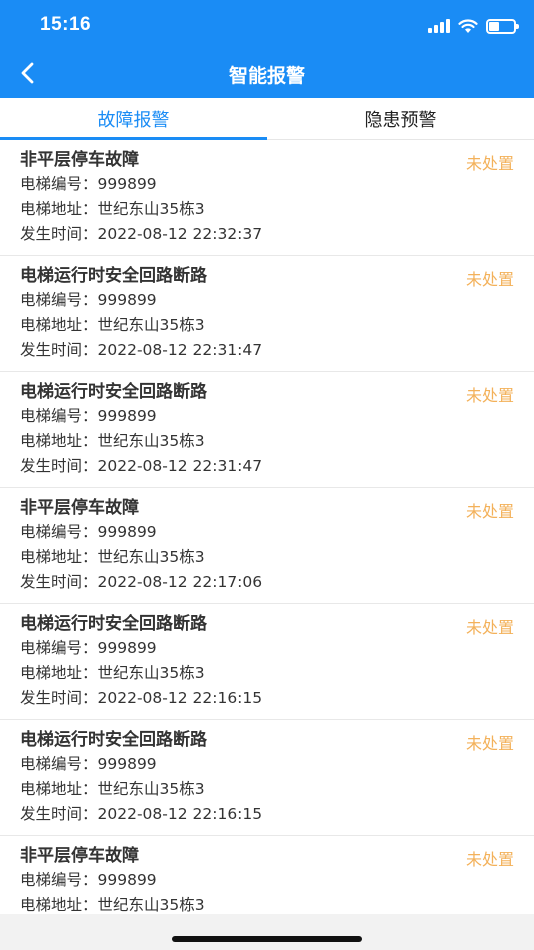  Describe the element at coordinates (267, 49) in the screenshot. I see `app-header: 15:16 智能报警` at that location.